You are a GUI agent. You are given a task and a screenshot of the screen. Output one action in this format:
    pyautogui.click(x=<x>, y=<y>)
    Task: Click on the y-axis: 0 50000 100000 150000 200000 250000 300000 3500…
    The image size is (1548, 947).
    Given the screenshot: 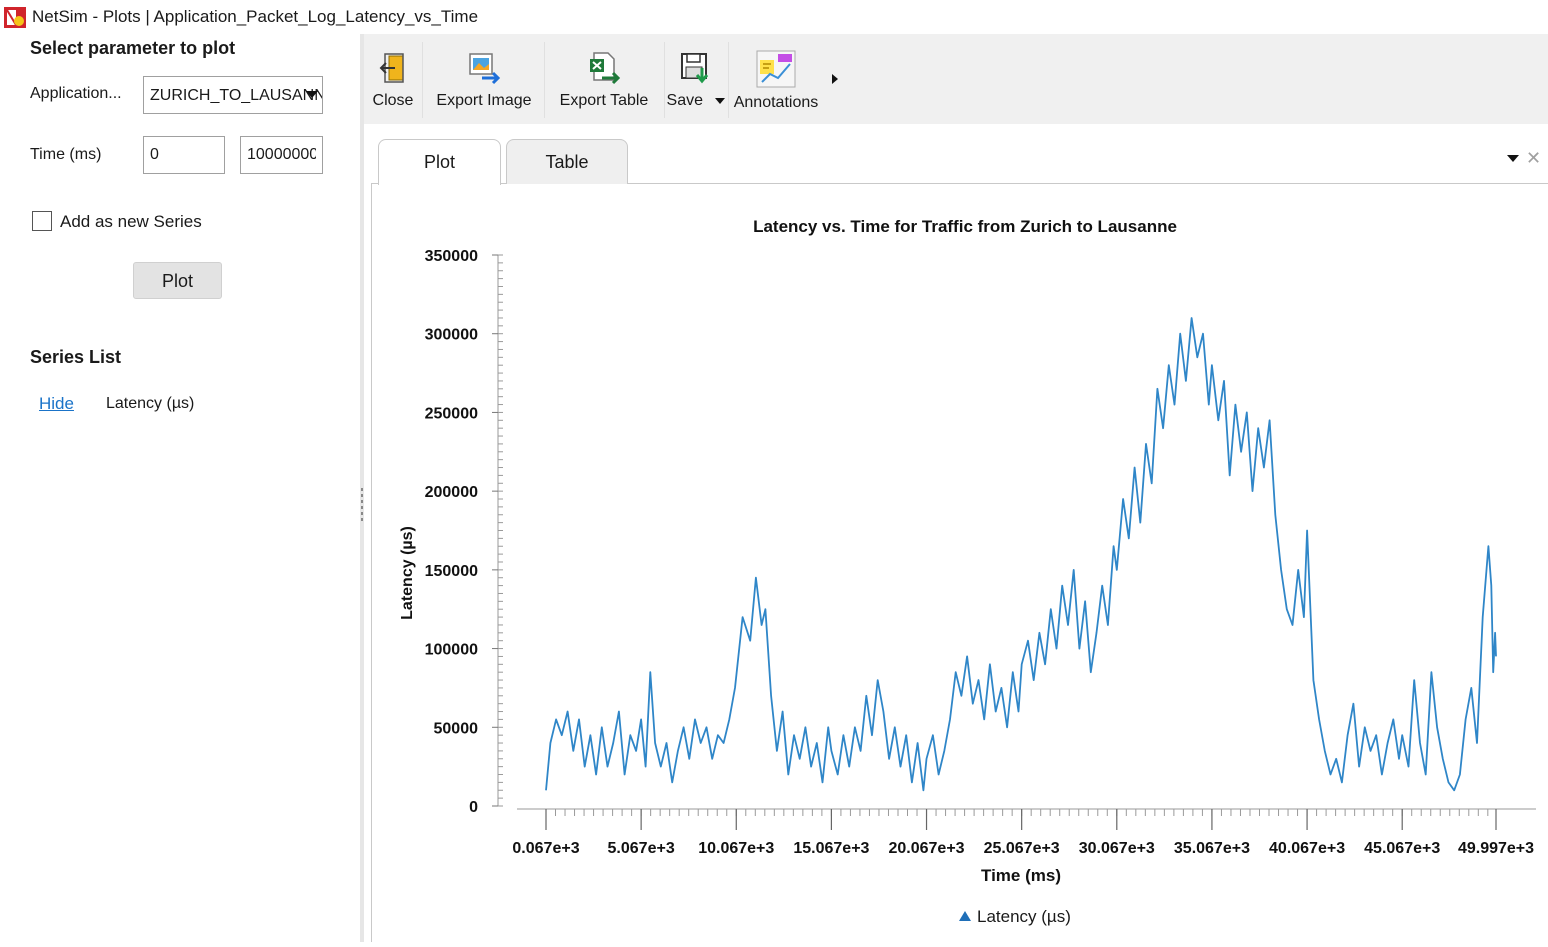 What is the action you would take?
    pyautogui.click(x=464, y=532)
    